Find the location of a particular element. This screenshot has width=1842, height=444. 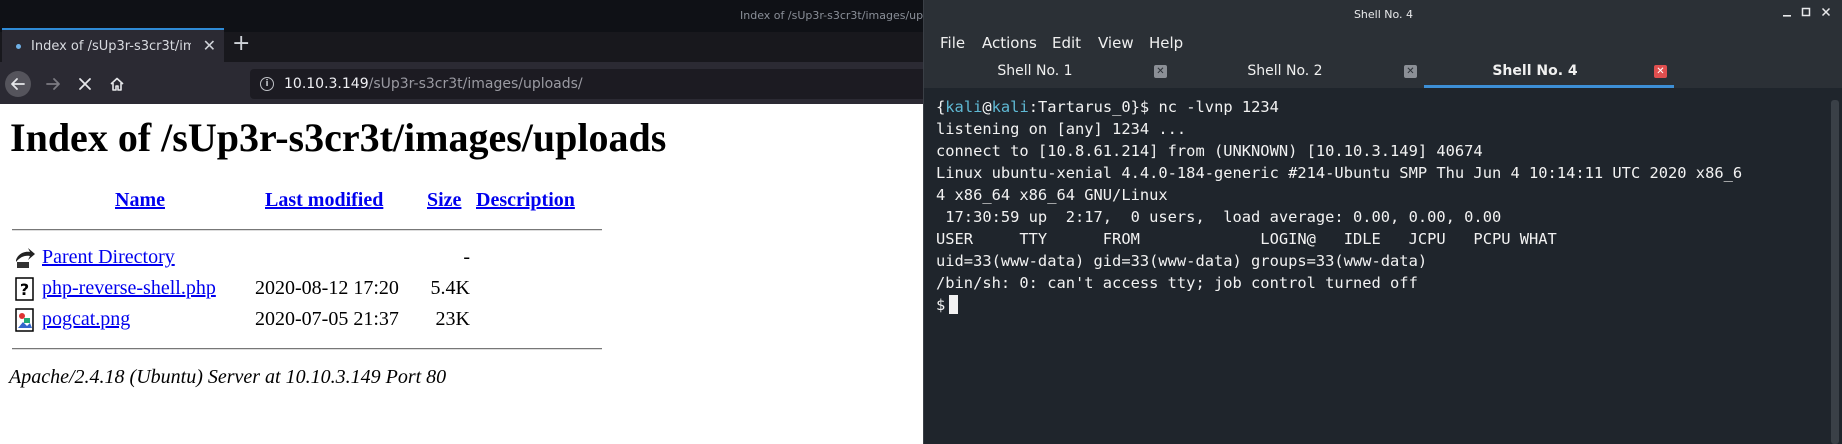

window-close-icon is located at coordinates (1826, 14).